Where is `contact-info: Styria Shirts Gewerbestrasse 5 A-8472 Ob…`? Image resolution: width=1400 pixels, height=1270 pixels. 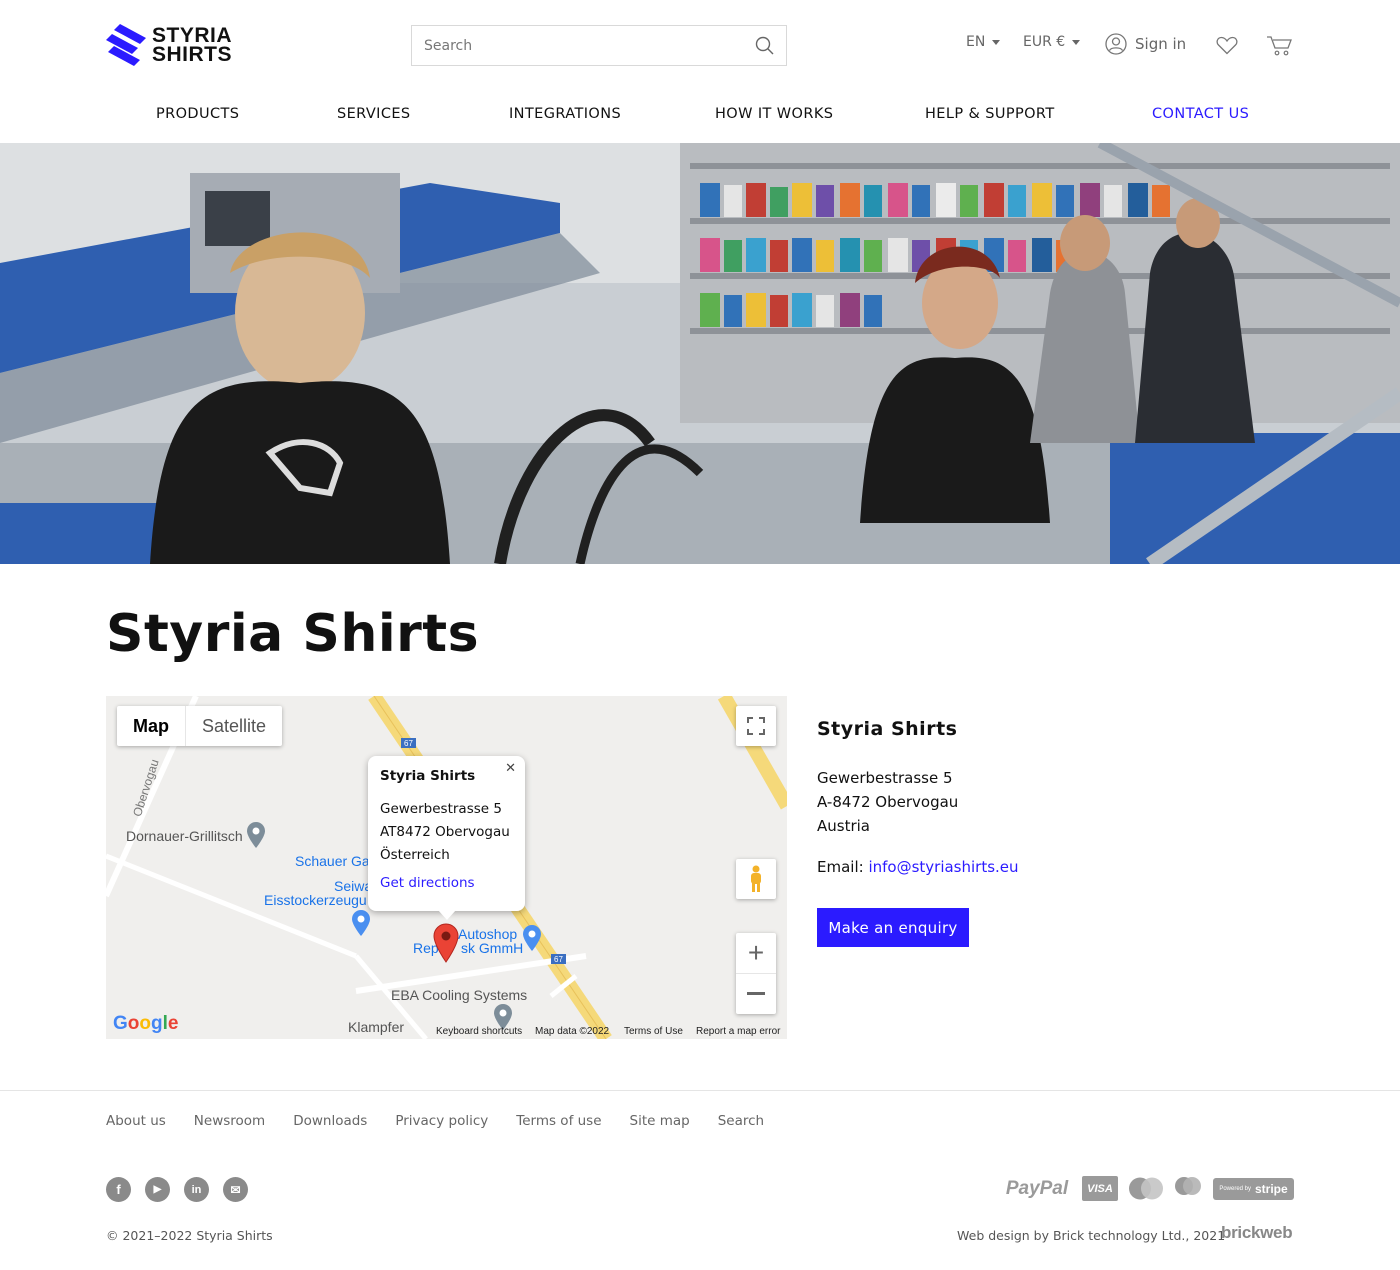
contact-info: Styria Shirts Gewerbestrasse 5 A-8472 Ob… is located at coordinates (1057, 797).